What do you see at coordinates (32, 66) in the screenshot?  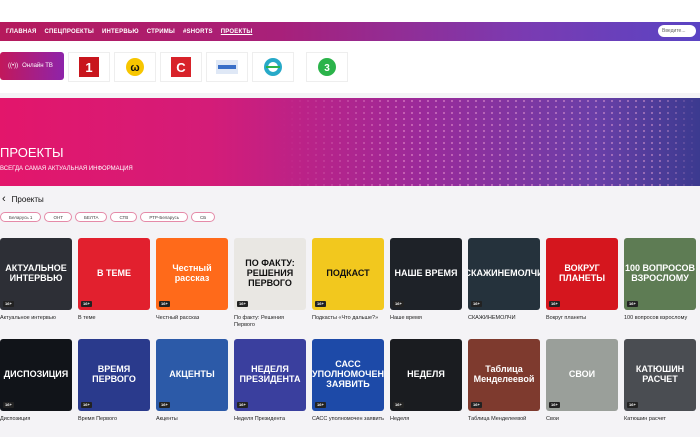 I see `online-tv-button: ((•)) Онлайн ТВ` at bounding box center [32, 66].